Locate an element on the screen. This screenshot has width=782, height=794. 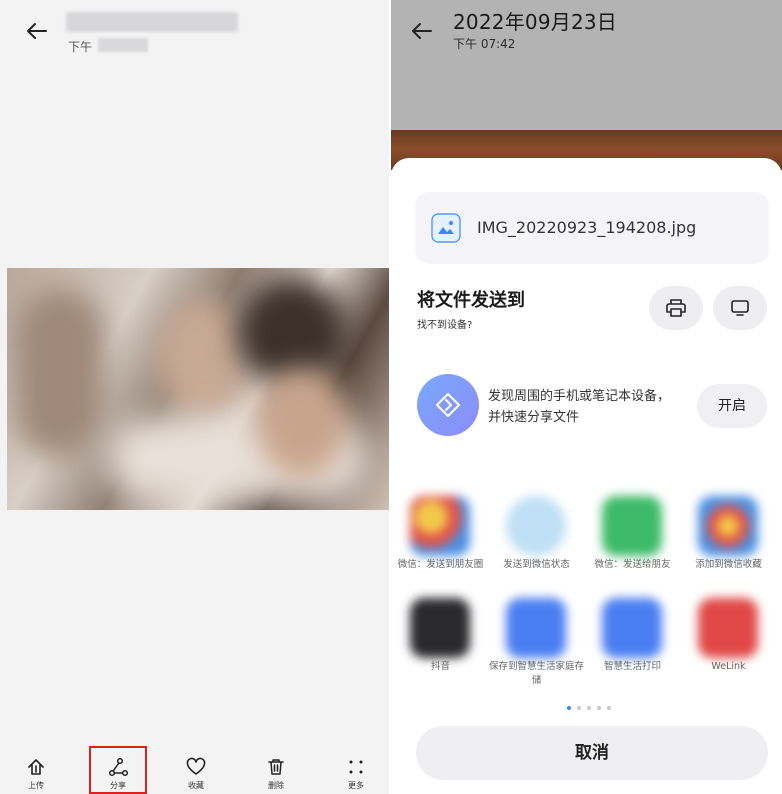
wechat-favorites-icon is located at coordinates (728, 526).